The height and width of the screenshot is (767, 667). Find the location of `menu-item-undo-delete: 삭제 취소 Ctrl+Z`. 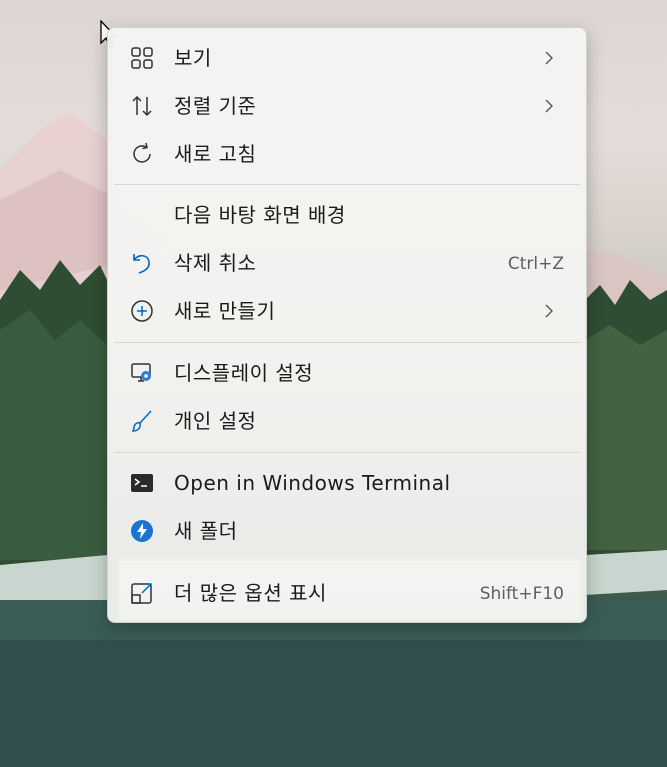

menu-item-undo-delete: 삭제 취소 Ctrl+Z is located at coordinates (347, 263).